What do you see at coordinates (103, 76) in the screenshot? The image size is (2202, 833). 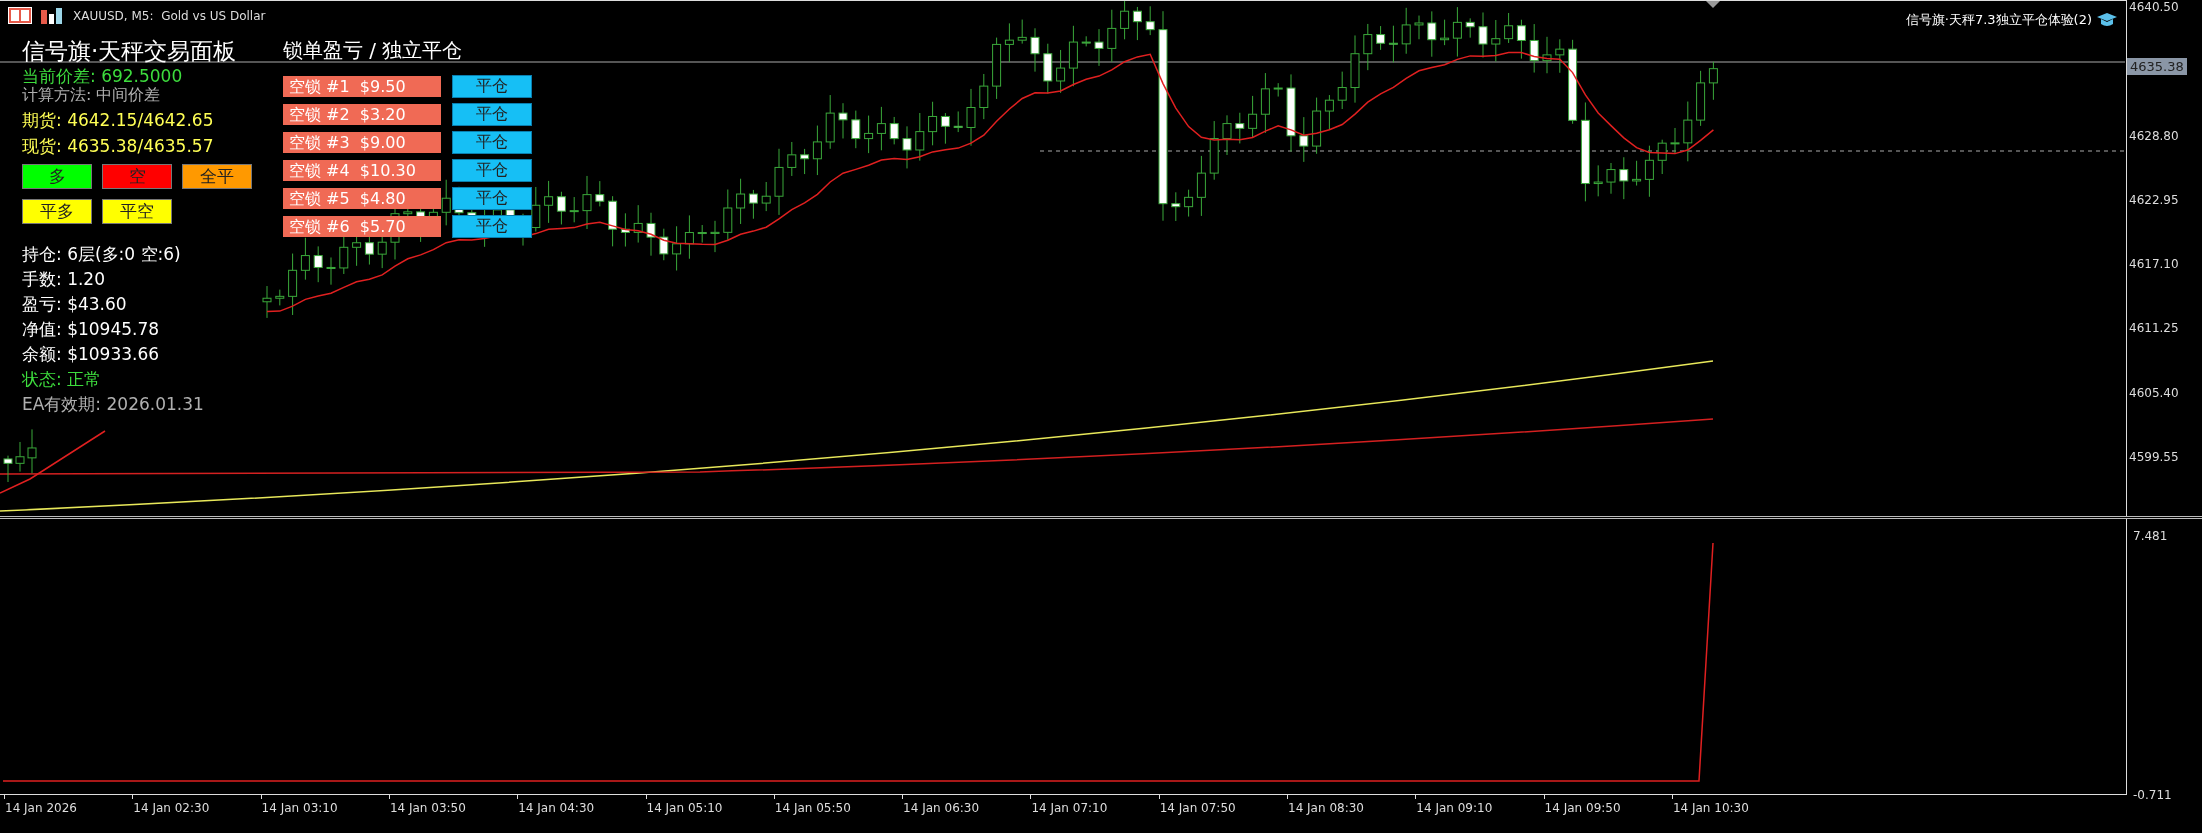 I see `spread-text: 当前价差: 692.5000` at bounding box center [103, 76].